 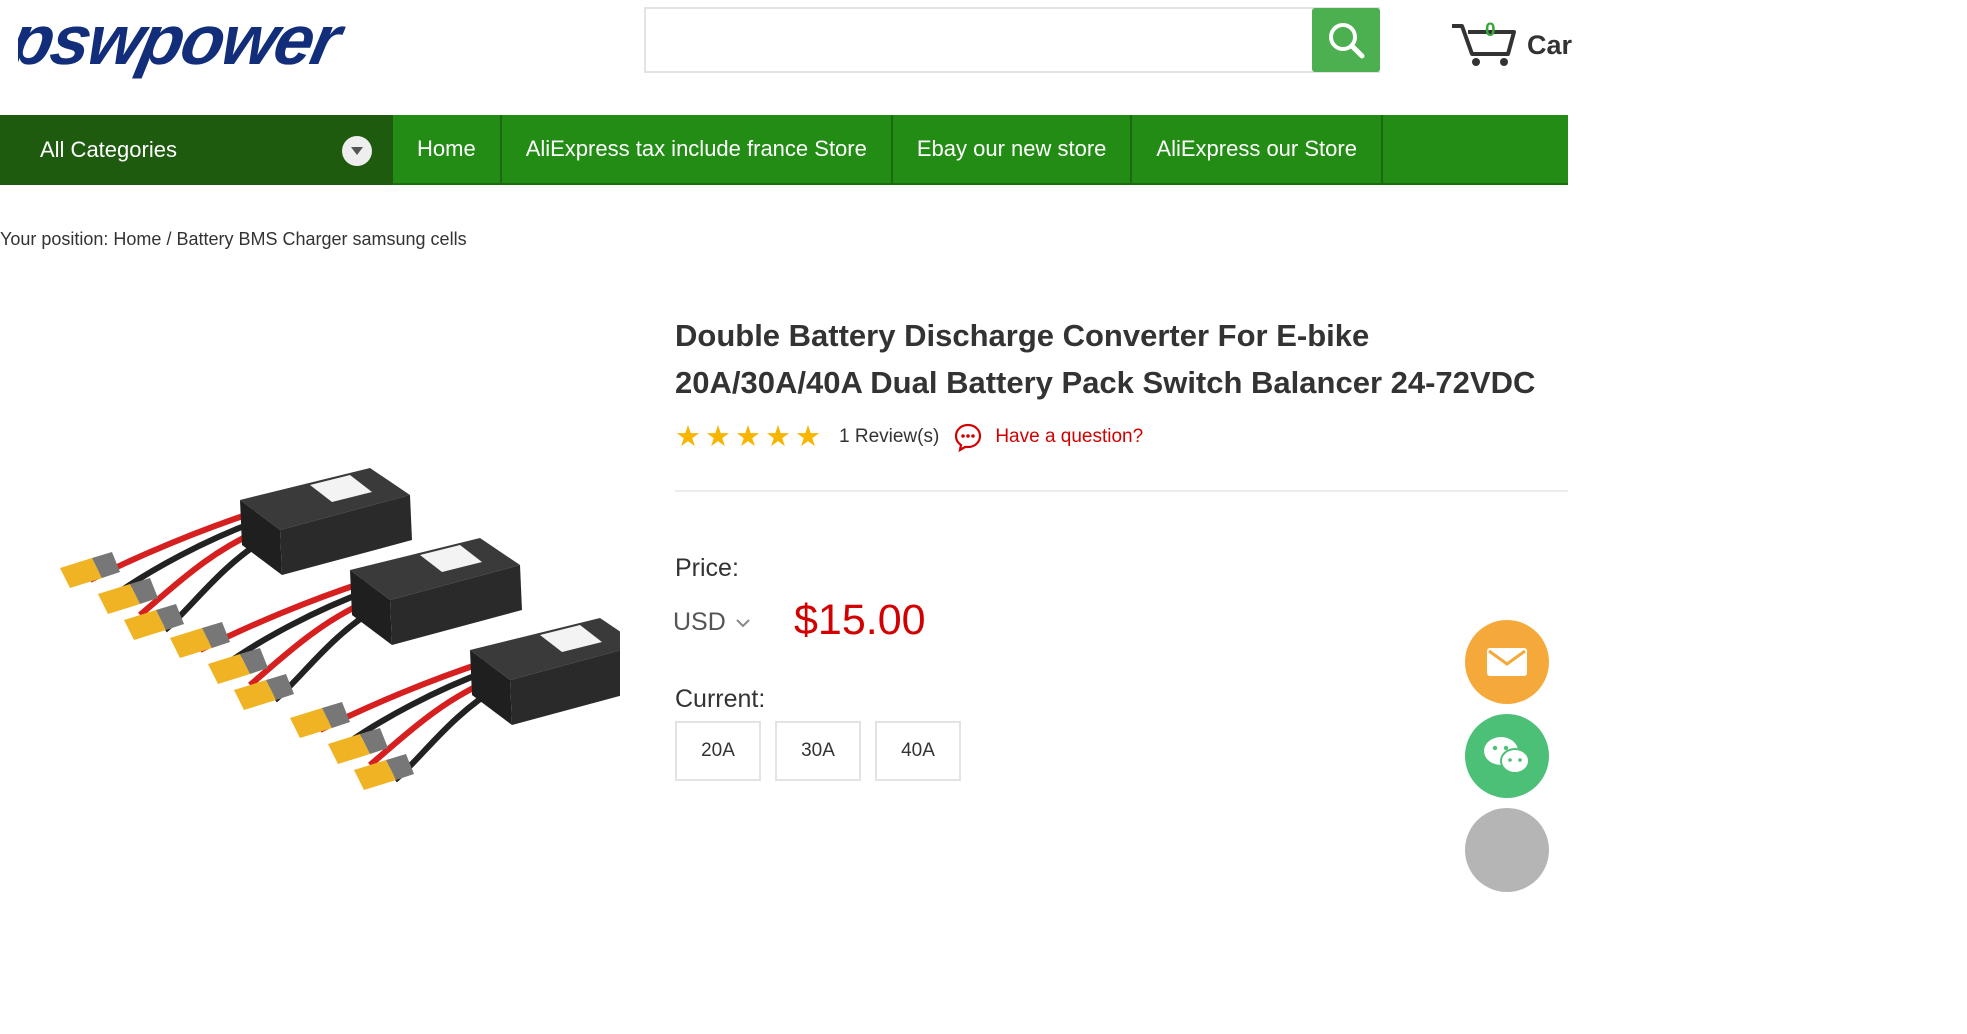 What do you see at coordinates (185, 44) in the screenshot?
I see `logo-wordmark: pswpower` at bounding box center [185, 44].